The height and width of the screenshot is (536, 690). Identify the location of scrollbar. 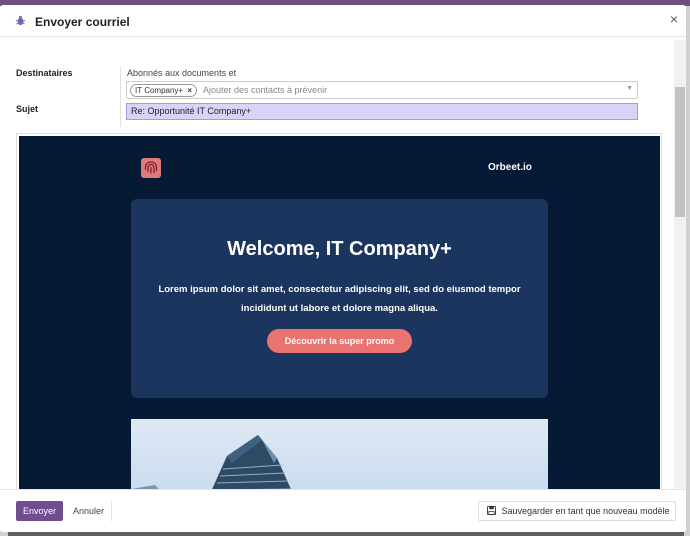
(680, 264).